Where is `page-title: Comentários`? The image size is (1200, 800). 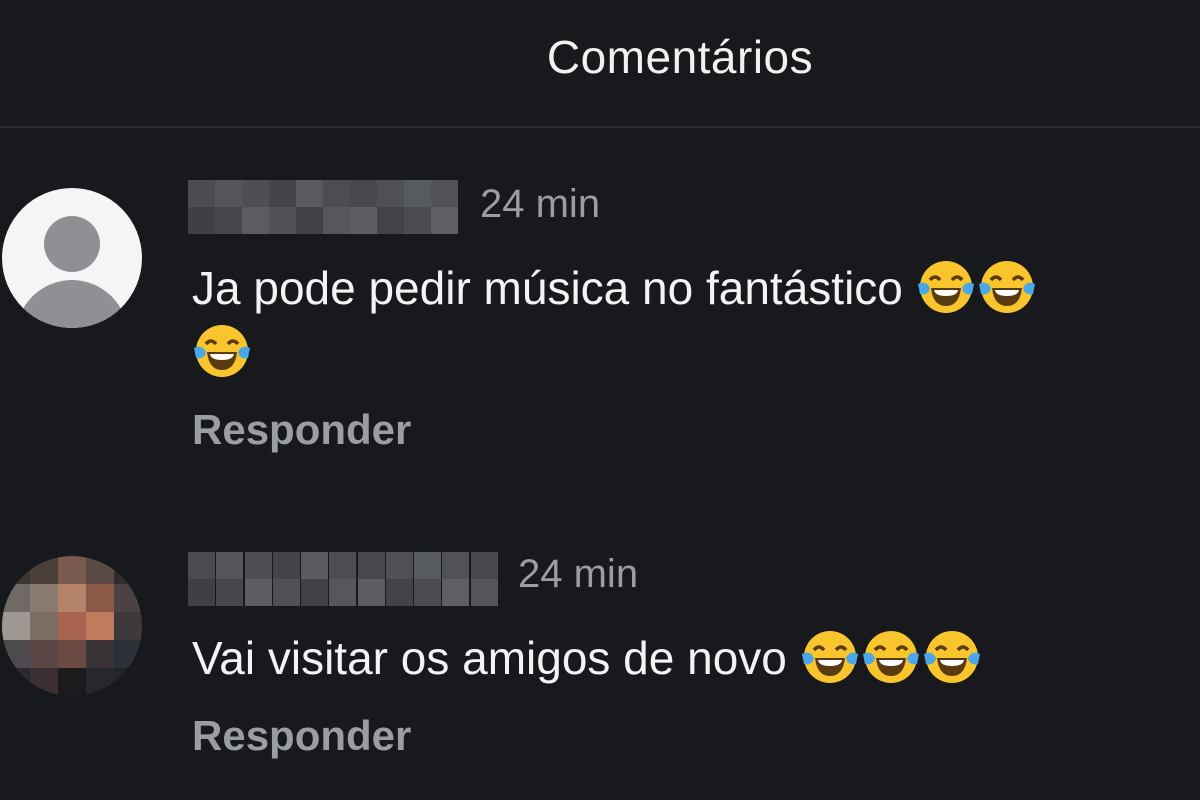 page-title: Comentários is located at coordinates (680, 57).